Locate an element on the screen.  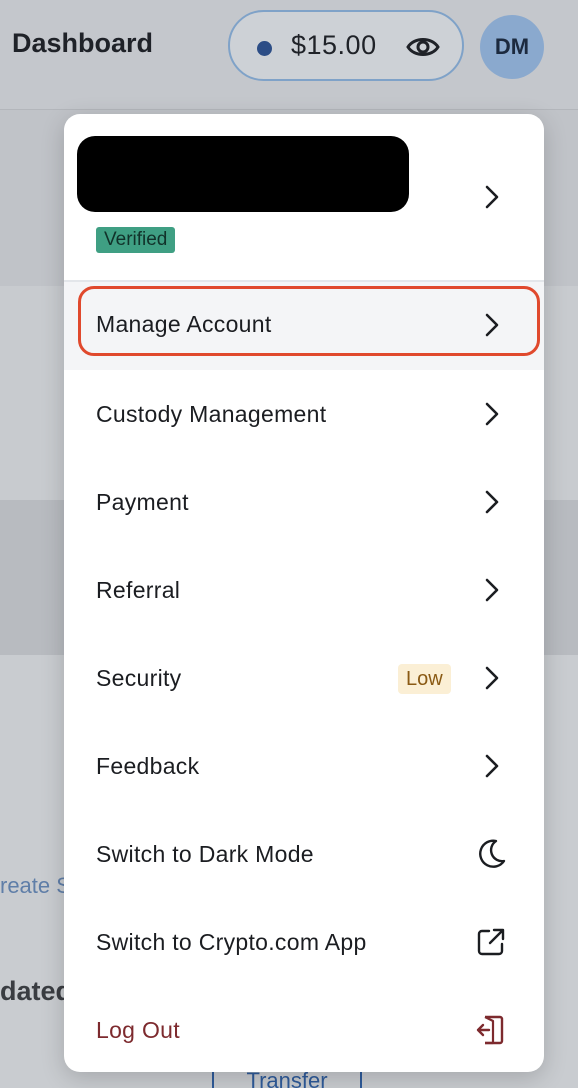
menu-item-dark-mode: Switch to Dark Mode is located at coordinates (304, 854).